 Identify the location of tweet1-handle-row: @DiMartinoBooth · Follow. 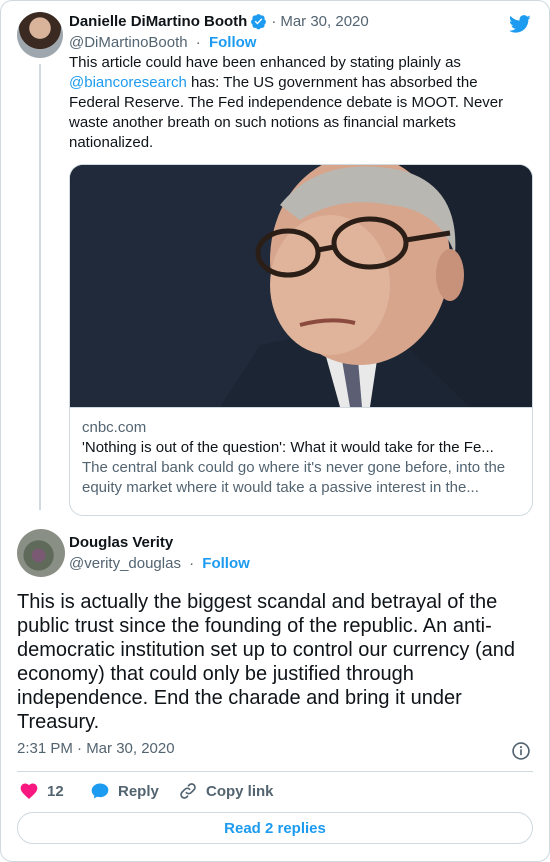
(162, 42).